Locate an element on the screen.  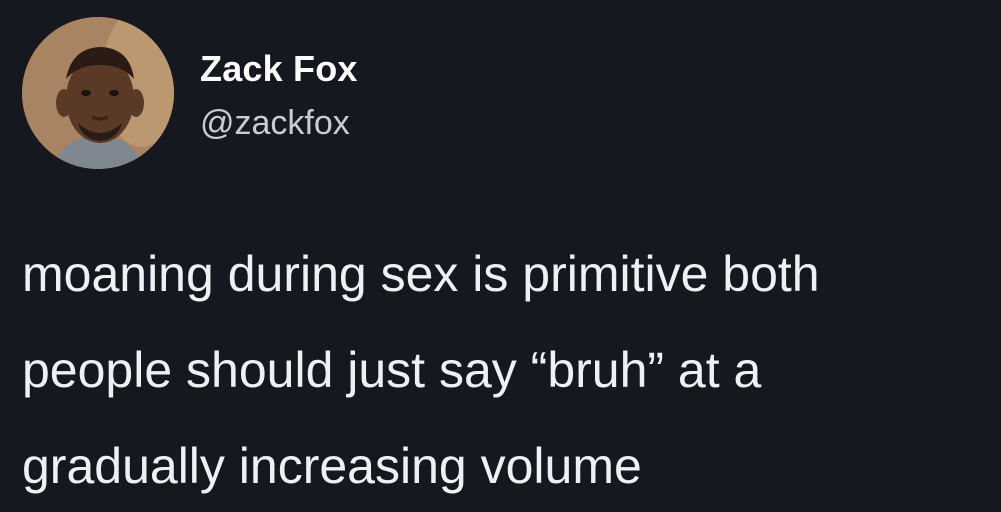
author-handle: @zackfox is located at coordinates (275, 123).